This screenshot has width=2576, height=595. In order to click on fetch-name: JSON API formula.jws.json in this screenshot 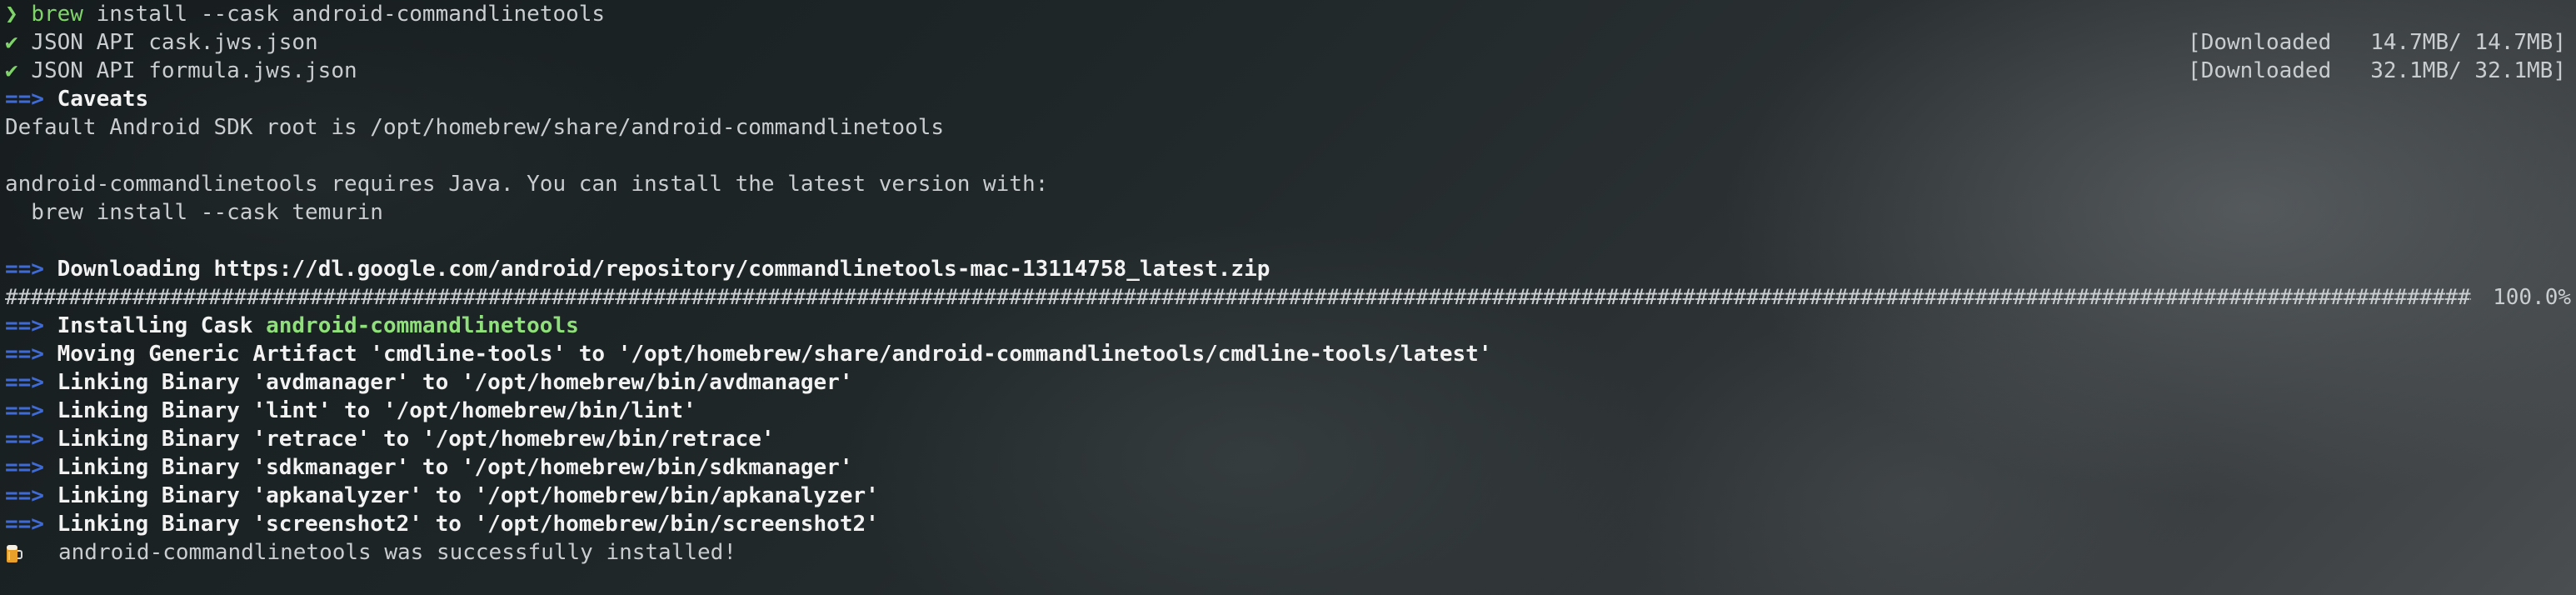, I will do `click(194, 70)`.